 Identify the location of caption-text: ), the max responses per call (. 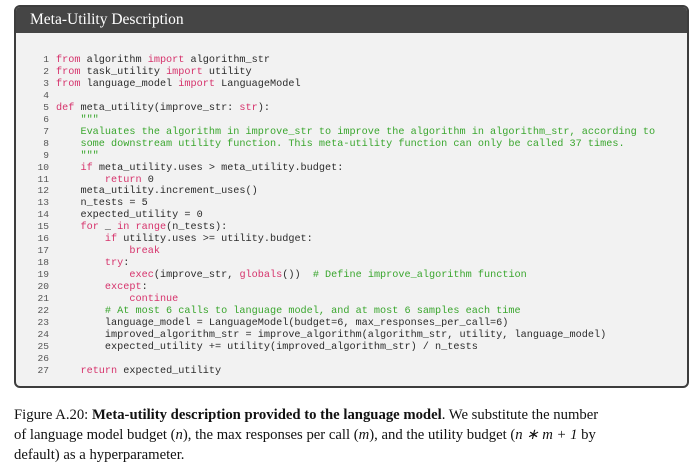
(270, 435).